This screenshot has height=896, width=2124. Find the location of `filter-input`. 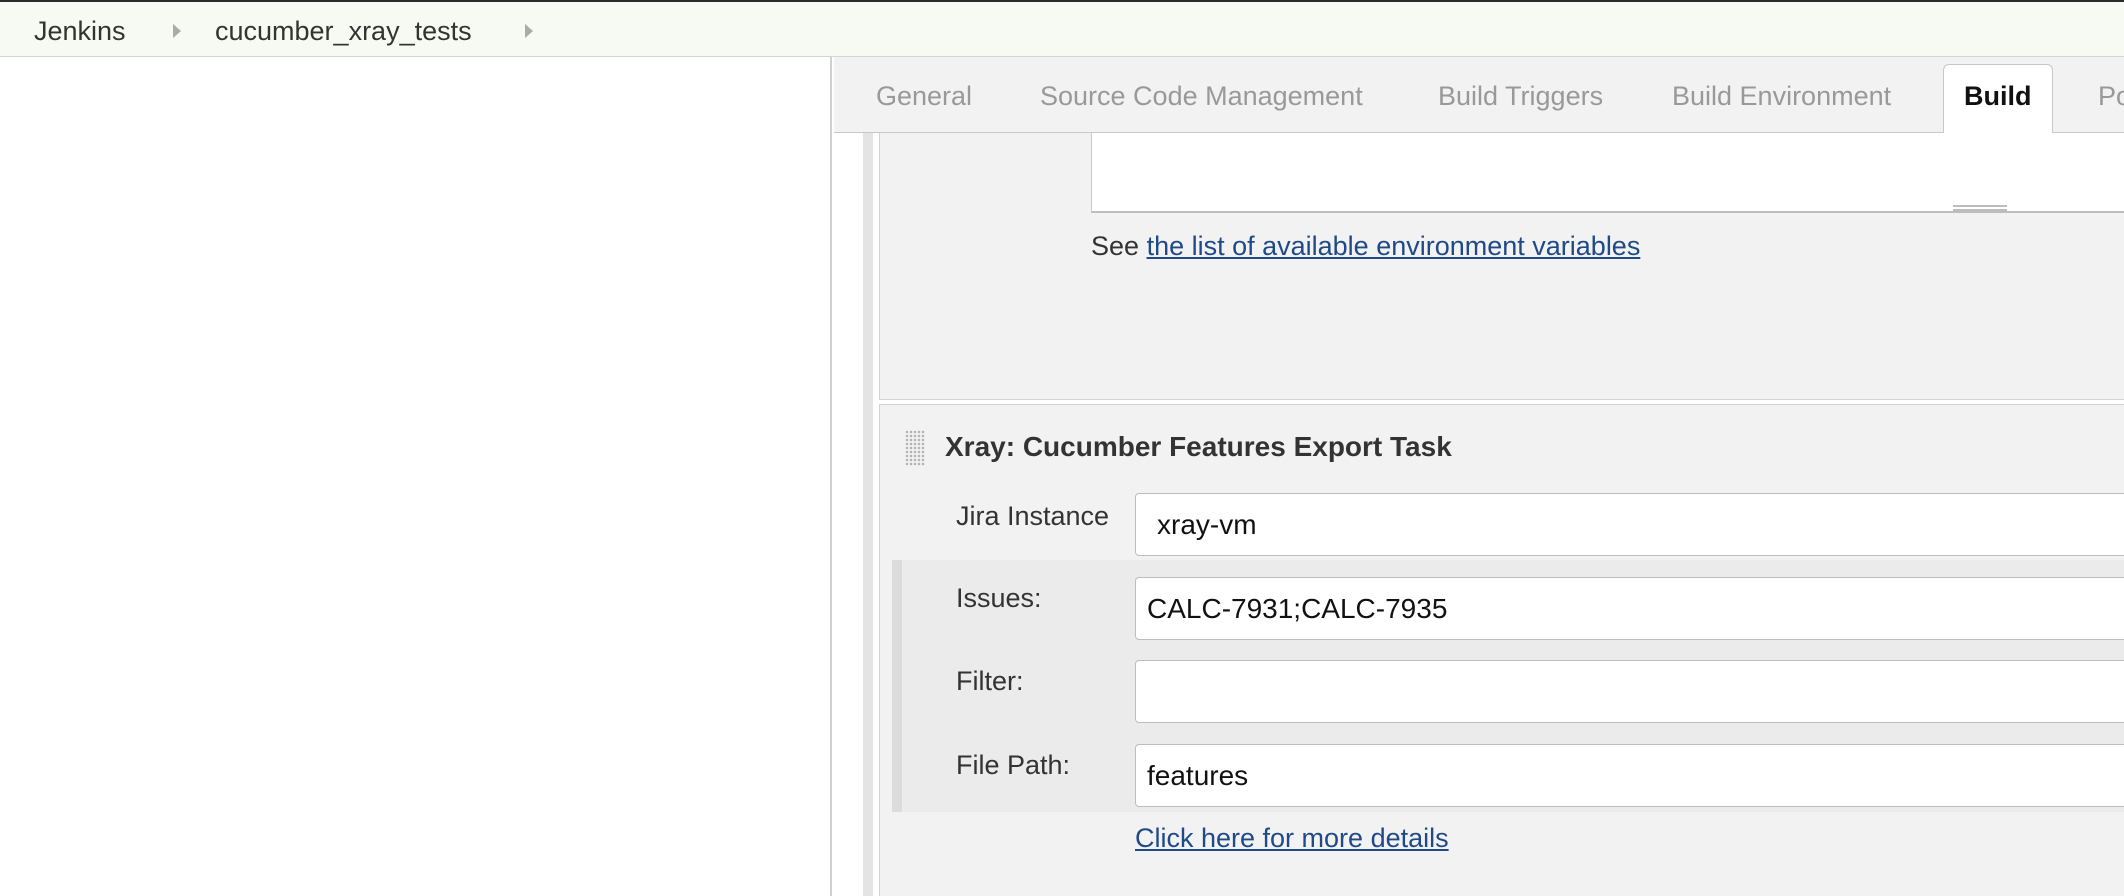

filter-input is located at coordinates (1629, 691).